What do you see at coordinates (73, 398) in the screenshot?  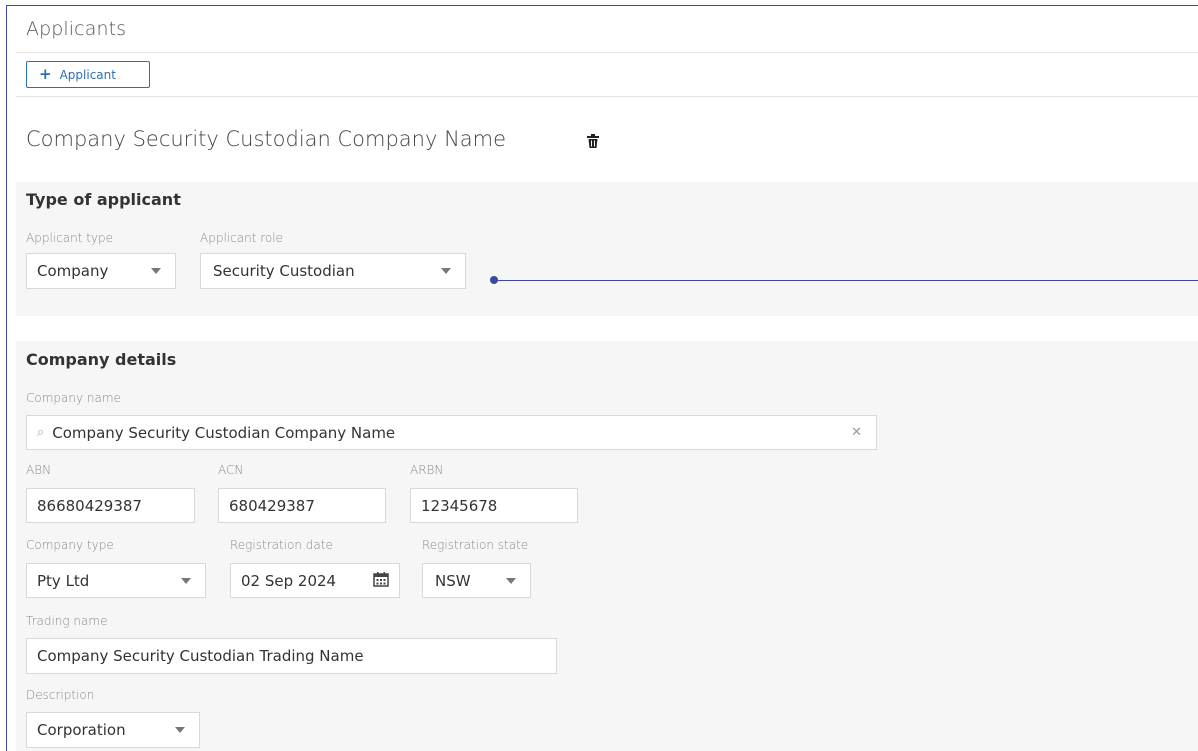 I see `company-name-label: Company name` at bounding box center [73, 398].